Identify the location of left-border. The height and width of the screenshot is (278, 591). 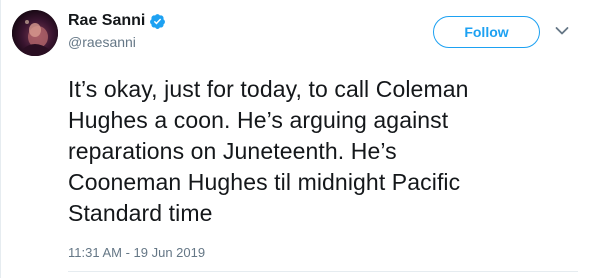
(0, 139).